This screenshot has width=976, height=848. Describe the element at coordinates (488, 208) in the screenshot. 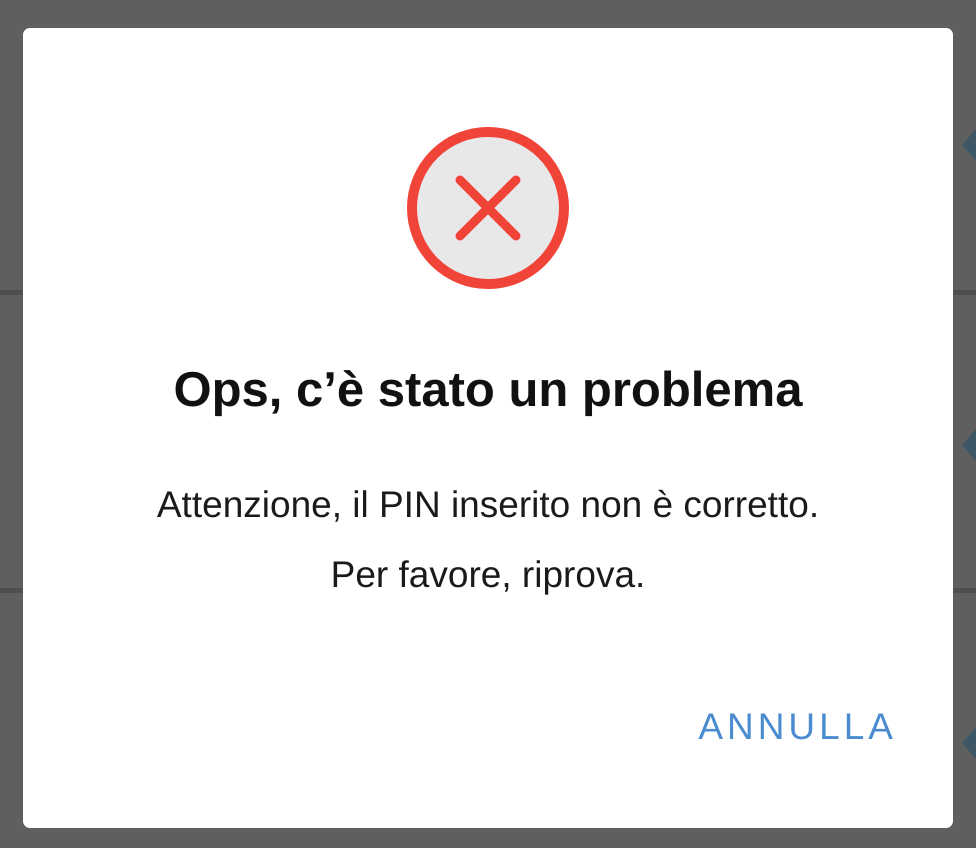

I see `error-icon` at that location.